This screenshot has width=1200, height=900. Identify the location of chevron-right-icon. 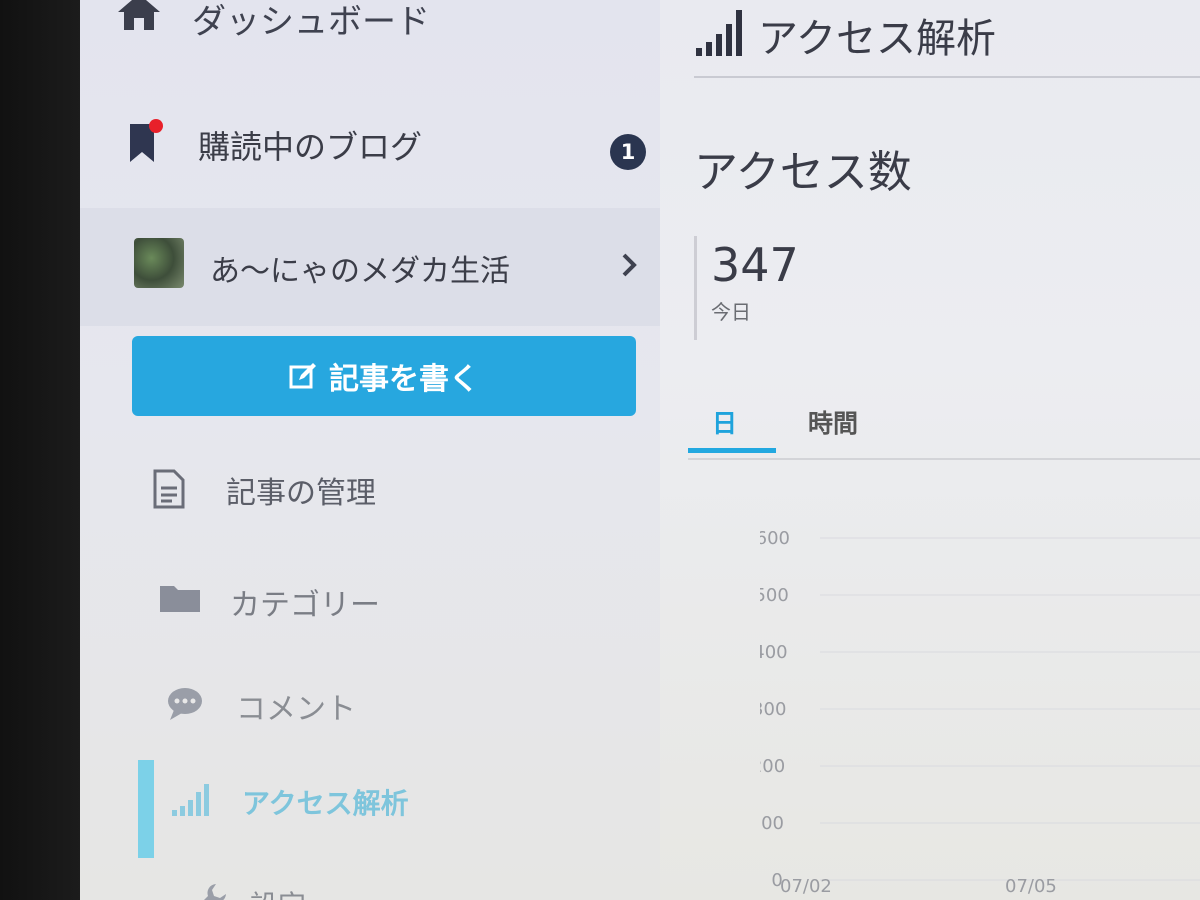
(629, 267).